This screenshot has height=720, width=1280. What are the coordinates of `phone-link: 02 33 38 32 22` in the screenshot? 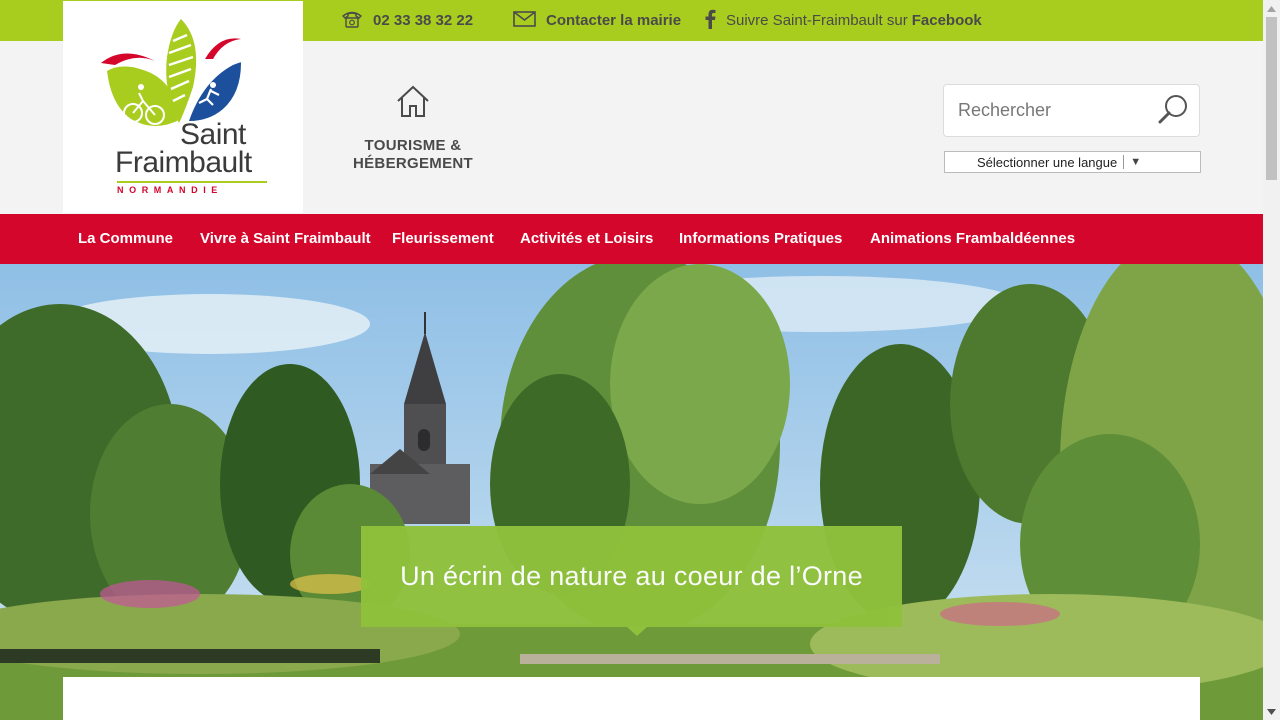 It's located at (407, 20).